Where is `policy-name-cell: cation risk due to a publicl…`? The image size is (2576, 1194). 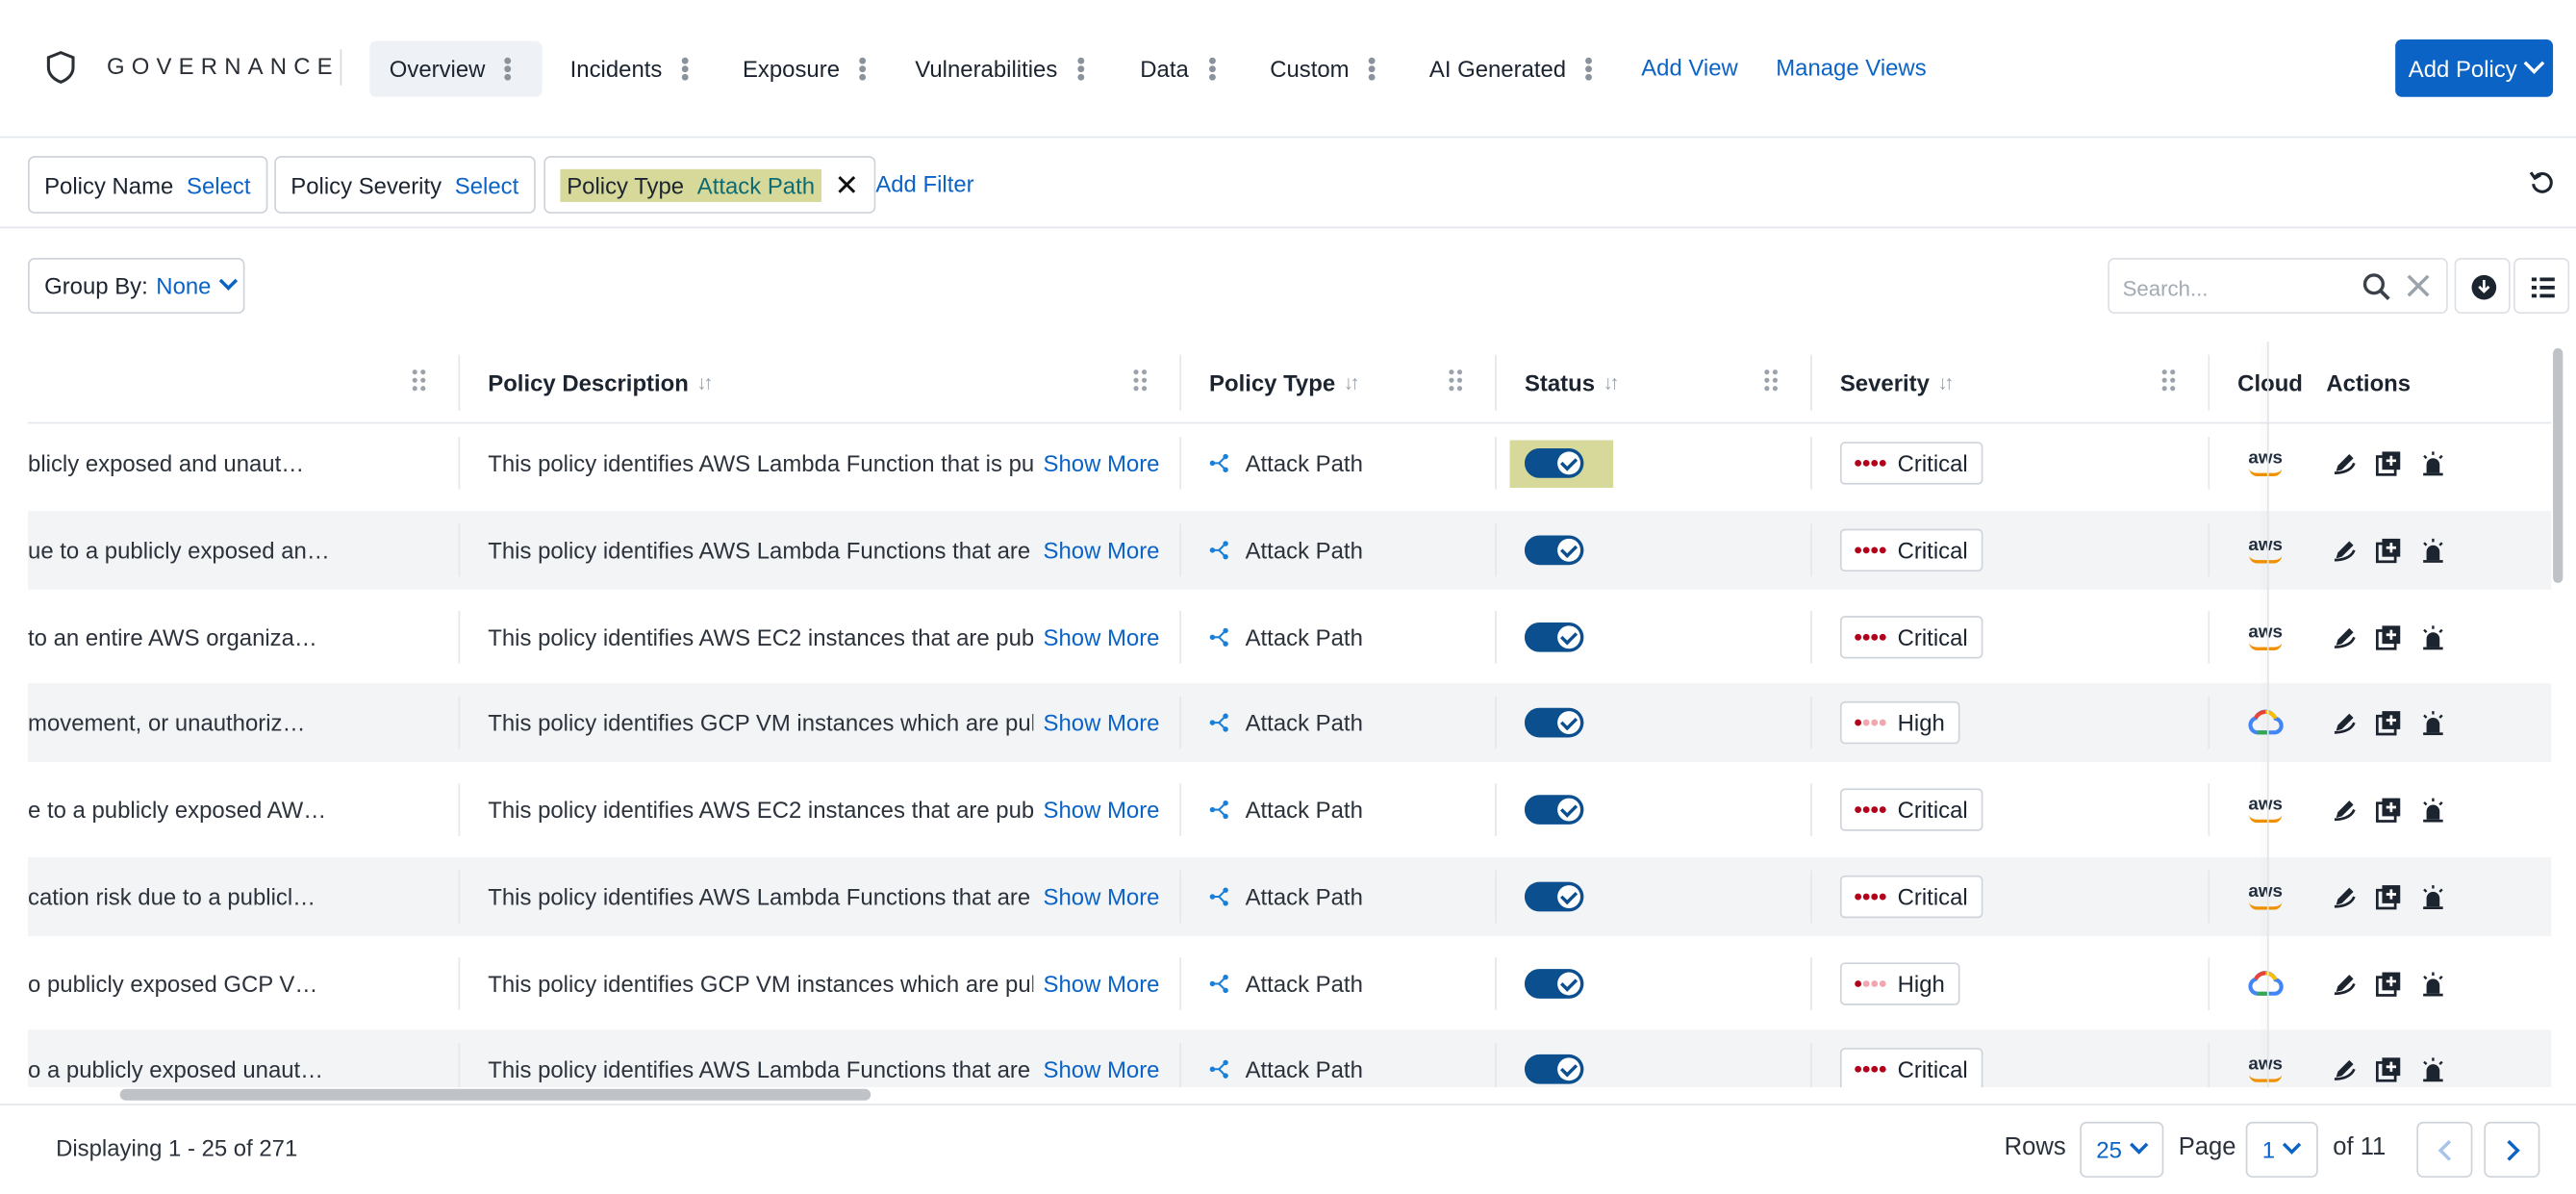
policy-name-cell: cation risk due to a publicl… is located at coordinates (238, 896).